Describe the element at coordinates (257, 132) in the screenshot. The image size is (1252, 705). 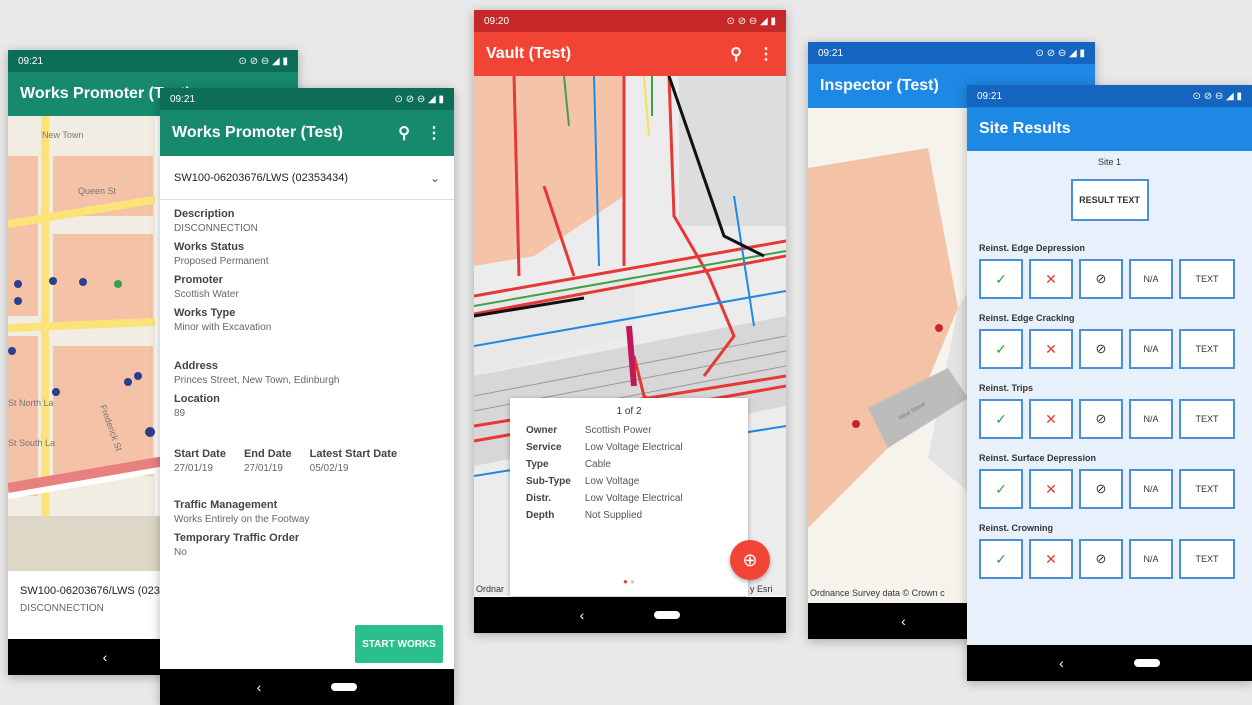
I see `app-title: Works Promoter (Test)` at that location.